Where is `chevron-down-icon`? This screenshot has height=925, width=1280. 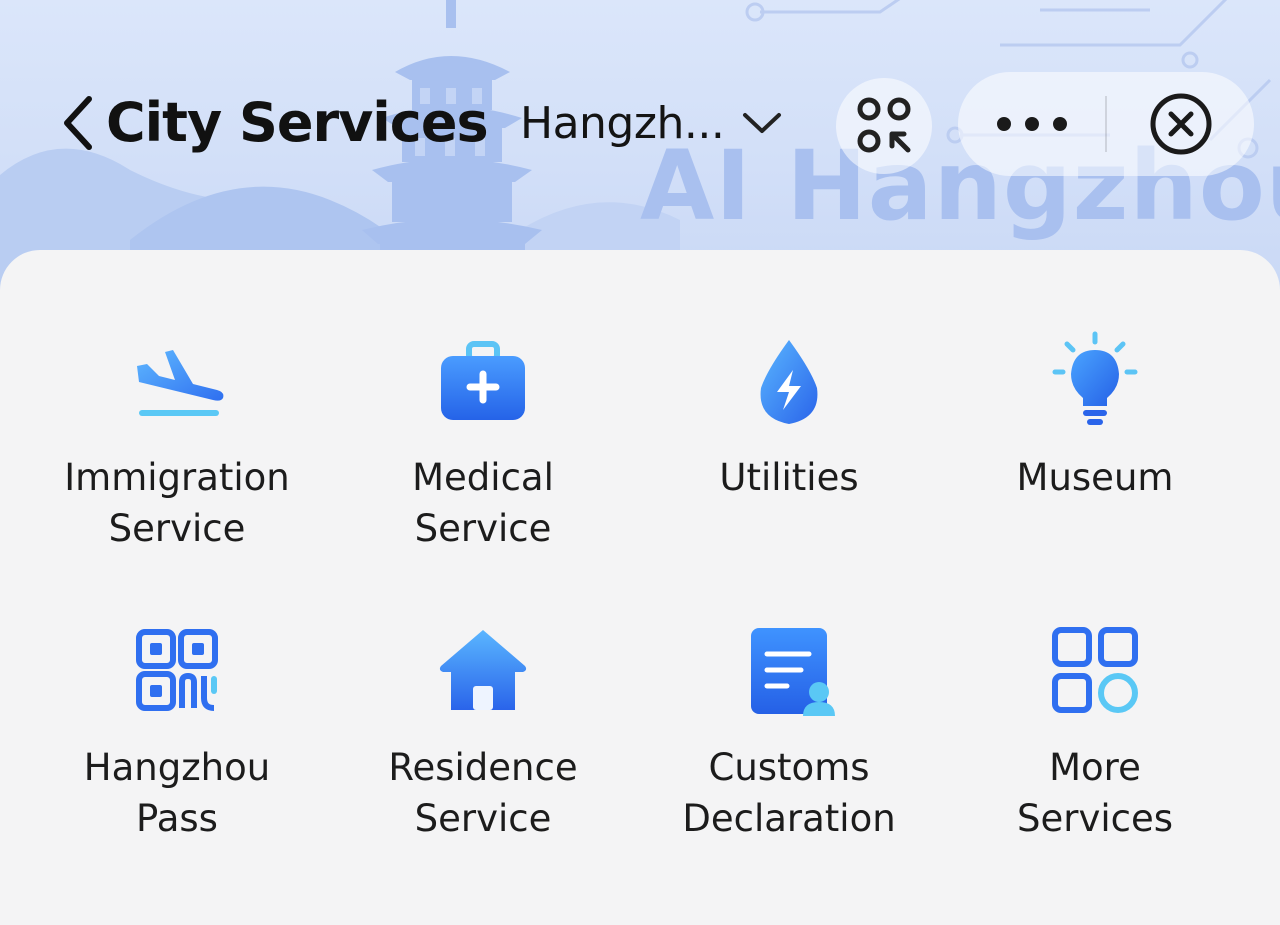
chevron-down-icon is located at coordinates (762, 123).